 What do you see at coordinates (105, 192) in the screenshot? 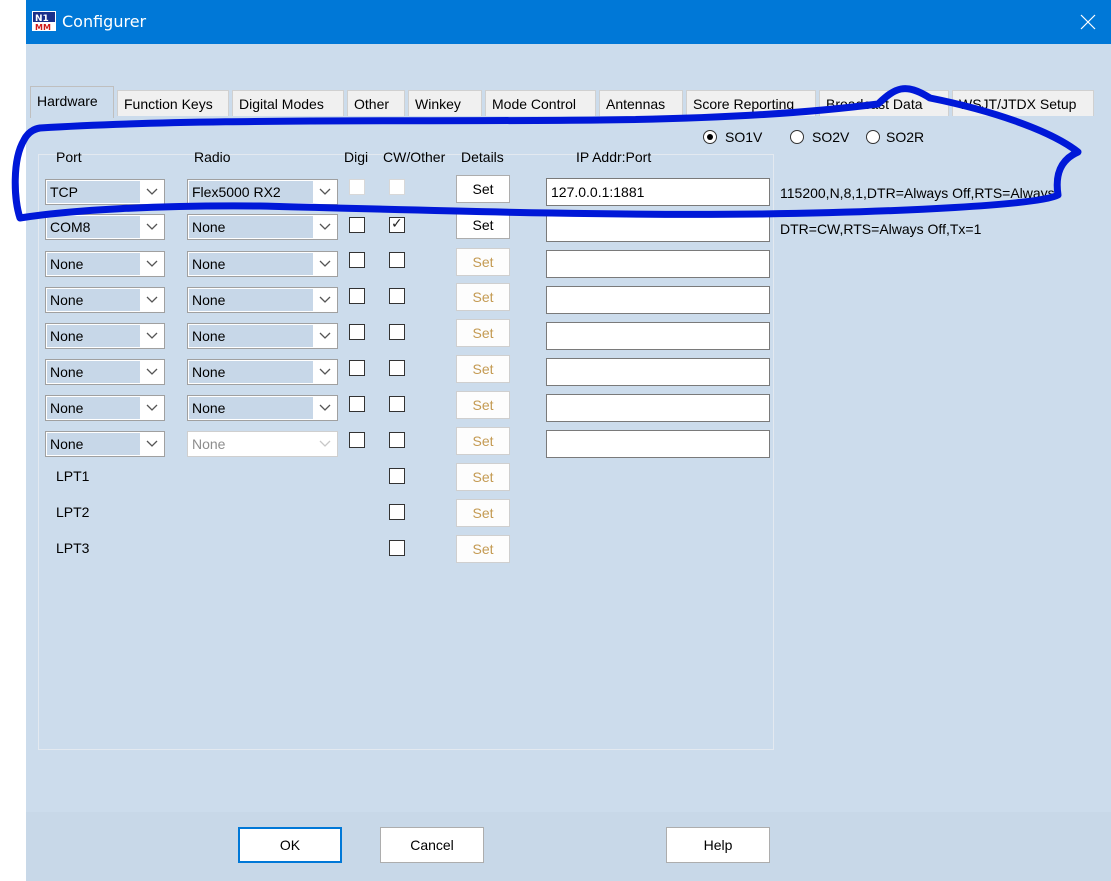
I see `port-select: TCP` at bounding box center [105, 192].